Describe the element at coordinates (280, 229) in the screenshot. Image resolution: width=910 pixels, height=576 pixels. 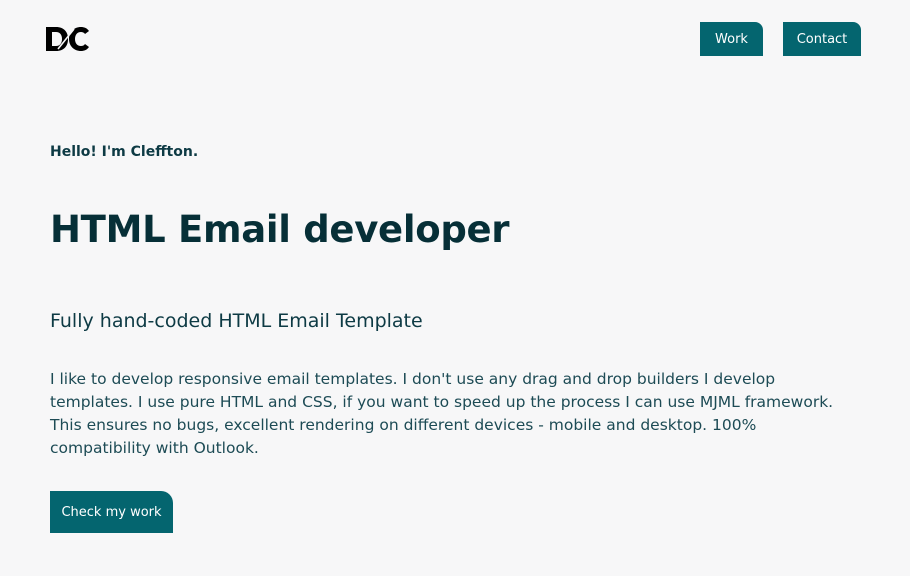
I see `hero-headline: HTML Email developer` at that location.